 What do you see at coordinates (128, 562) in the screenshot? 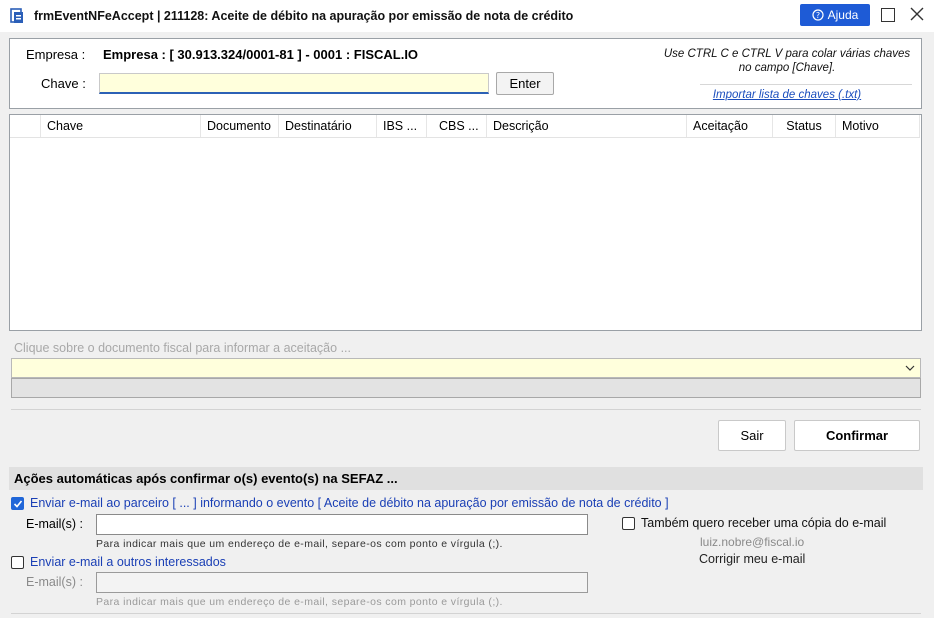
I see `send-others-email-label: Enviar e-mail a outros interessados` at bounding box center [128, 562].